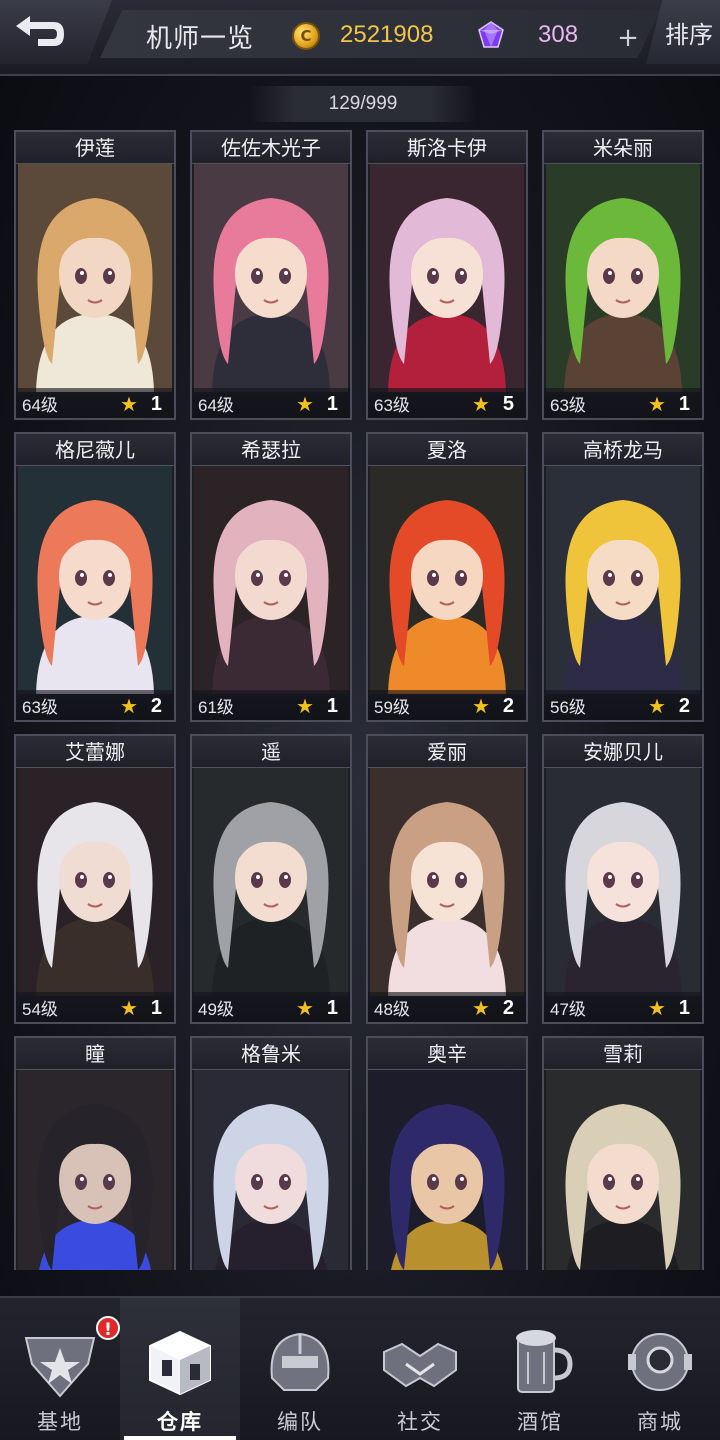 This screenshot has height=1440, width=720. I want to click on bottom-nav: 基地! 仓库 编队 社交 酒馆 商城, so click(360, 1368).